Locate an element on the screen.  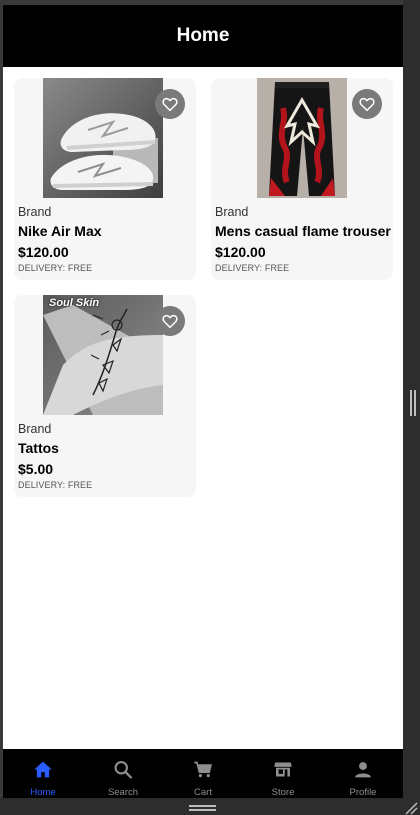
black-flame-trousers-photo is located at coordinates (302, 138).